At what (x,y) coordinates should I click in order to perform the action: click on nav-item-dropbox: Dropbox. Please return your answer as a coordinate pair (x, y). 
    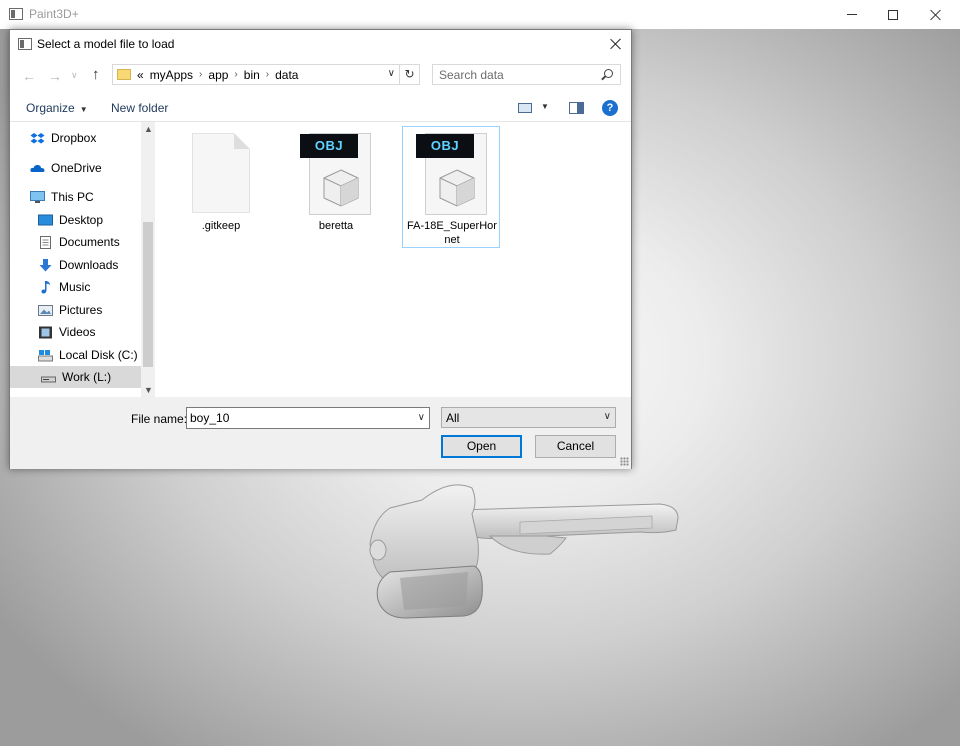
    Looking at the image, I should click on (84, 138).